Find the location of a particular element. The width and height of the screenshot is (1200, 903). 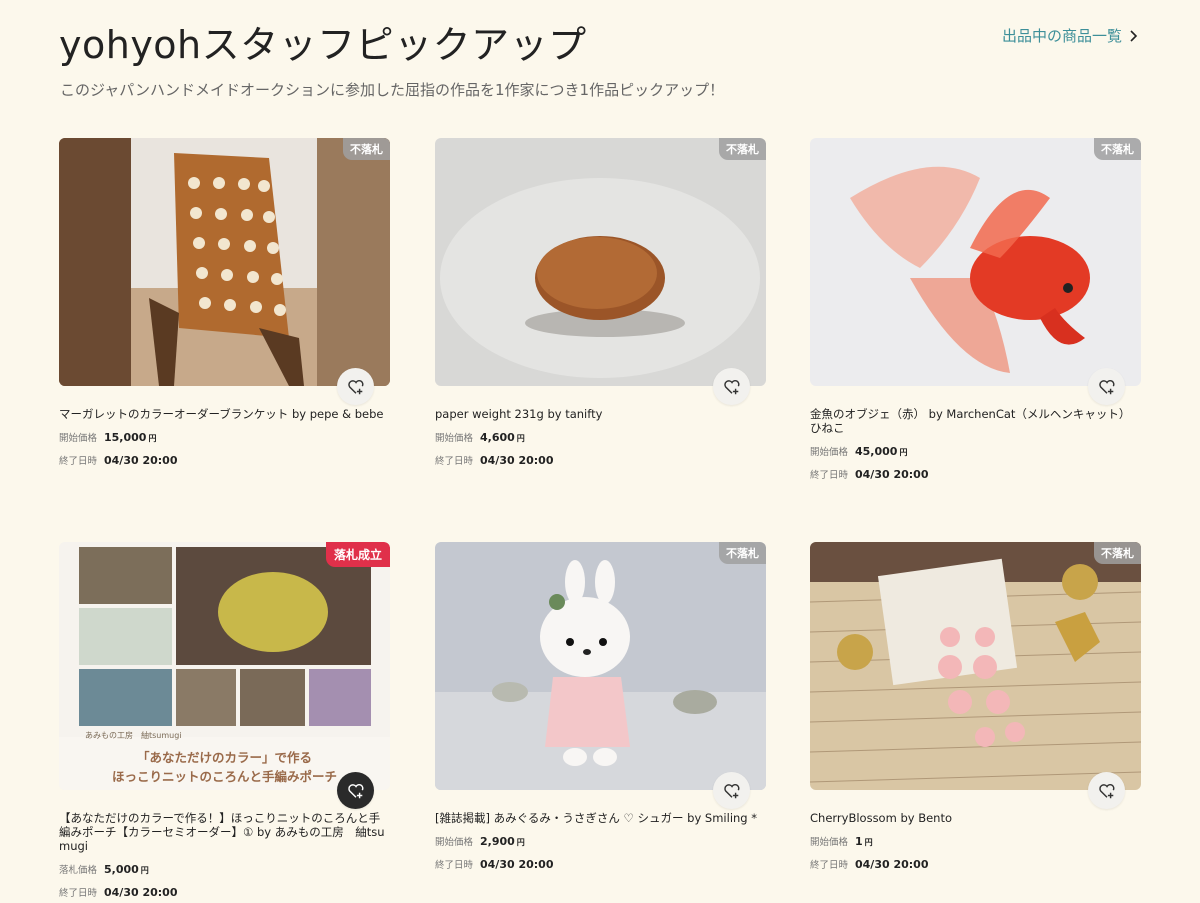

see-all-link: 出品中の商品一覧 is located at coordinates (1070, 35).